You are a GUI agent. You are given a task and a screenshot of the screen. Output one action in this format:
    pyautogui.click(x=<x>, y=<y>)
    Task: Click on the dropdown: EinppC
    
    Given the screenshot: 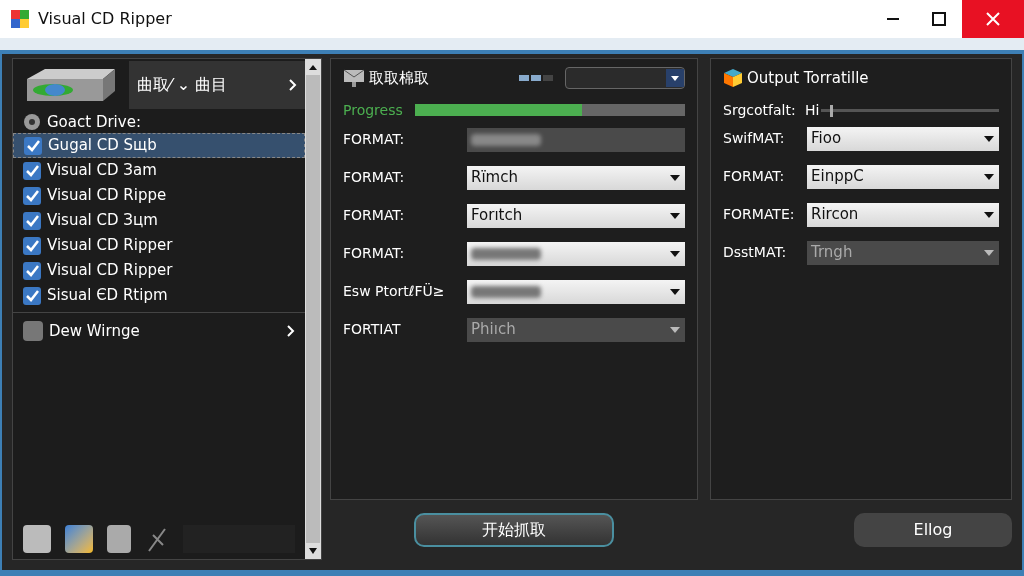 What is the action you would take?
    pyautogui.click(x=903, y=176)
    